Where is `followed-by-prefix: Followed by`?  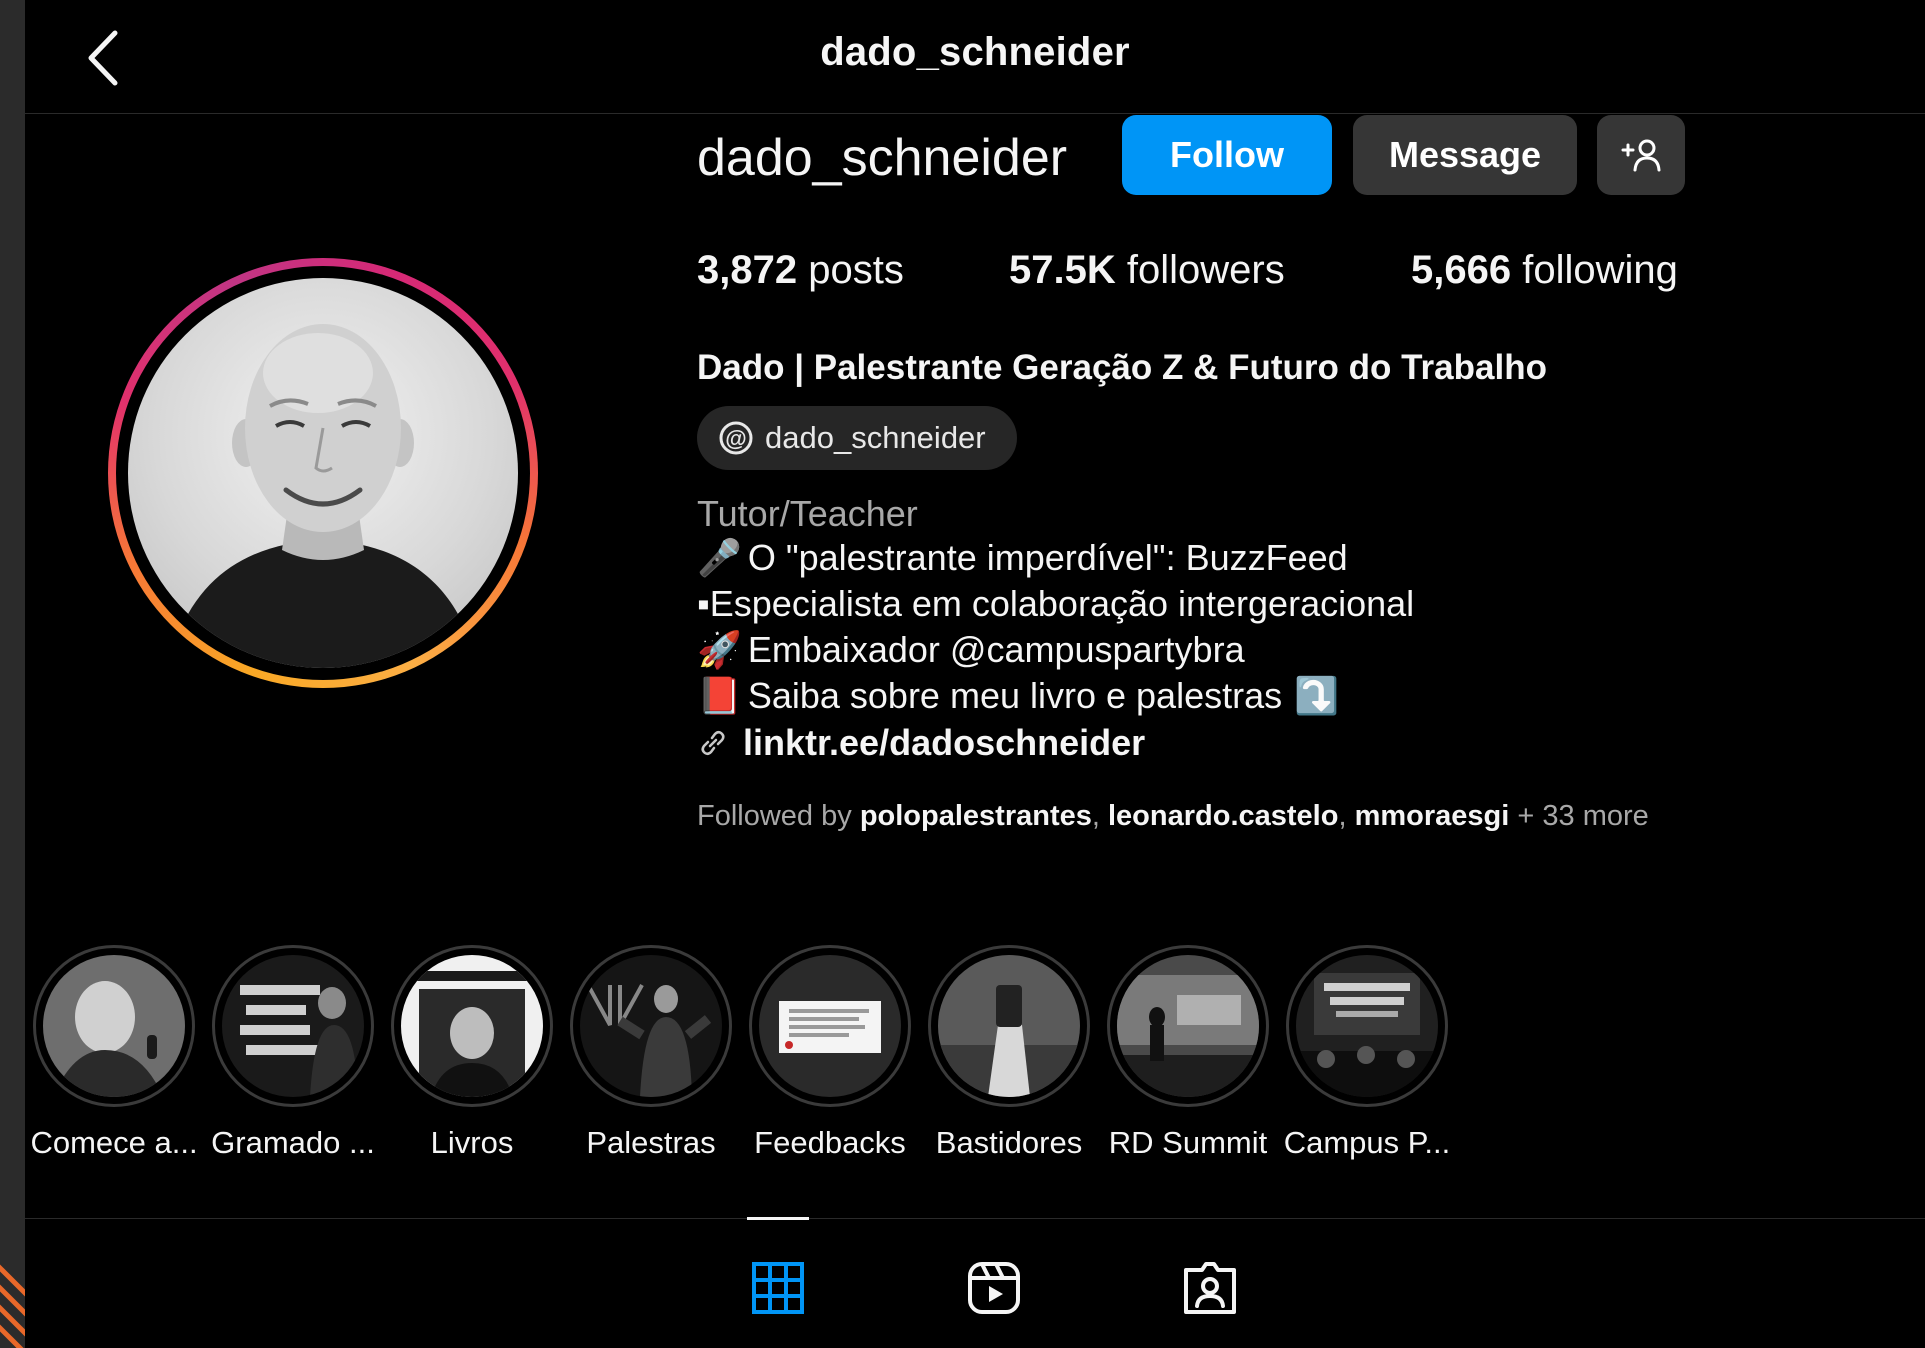
followed-by-prefix: Followed by is located at coordinates (774, 816).